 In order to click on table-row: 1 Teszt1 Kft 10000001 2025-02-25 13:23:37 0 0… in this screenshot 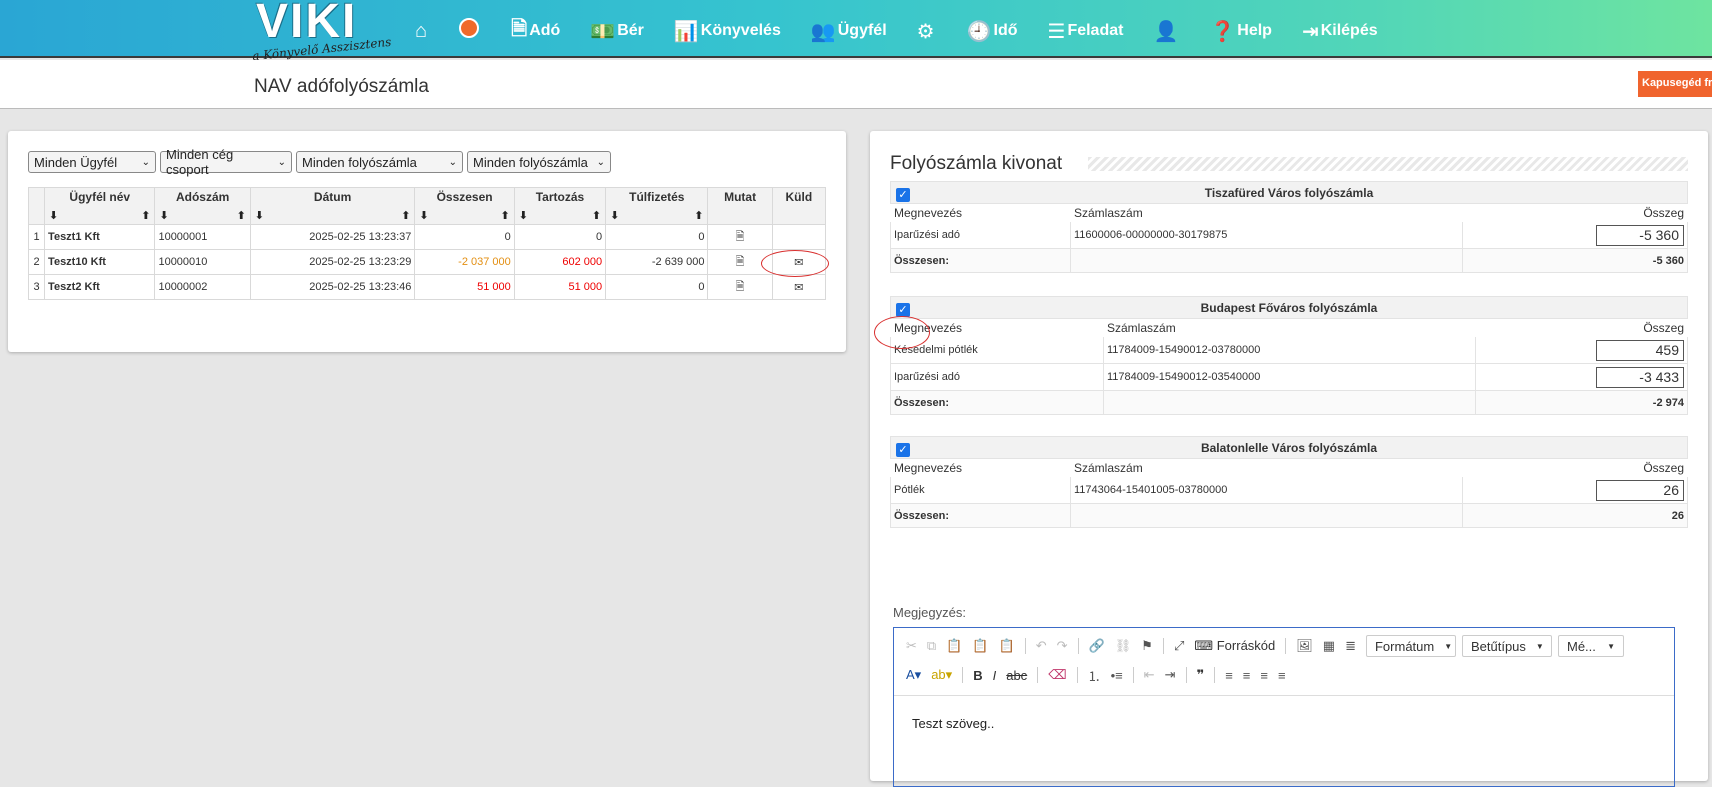, I will do `click(427, 237)`.